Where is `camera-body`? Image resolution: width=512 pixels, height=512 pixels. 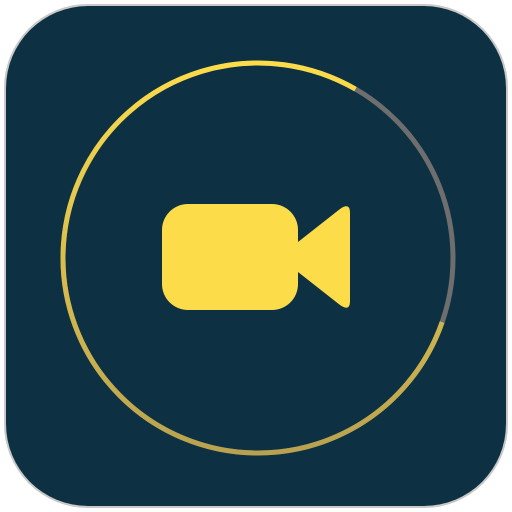 camera-body is located at coordinates (230, 257).